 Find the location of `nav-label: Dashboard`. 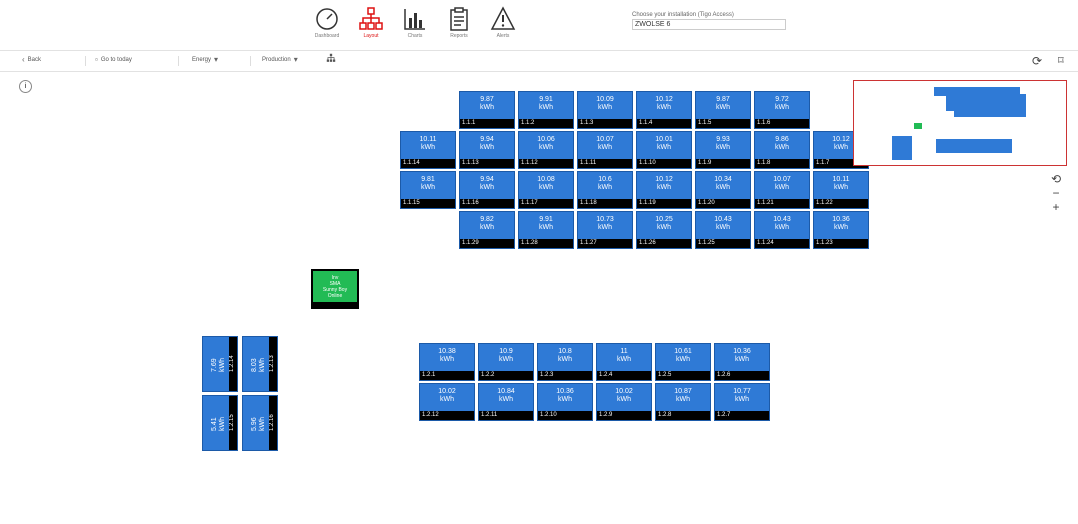

nav-label: Dashboard is located at coordinates (327, 36).